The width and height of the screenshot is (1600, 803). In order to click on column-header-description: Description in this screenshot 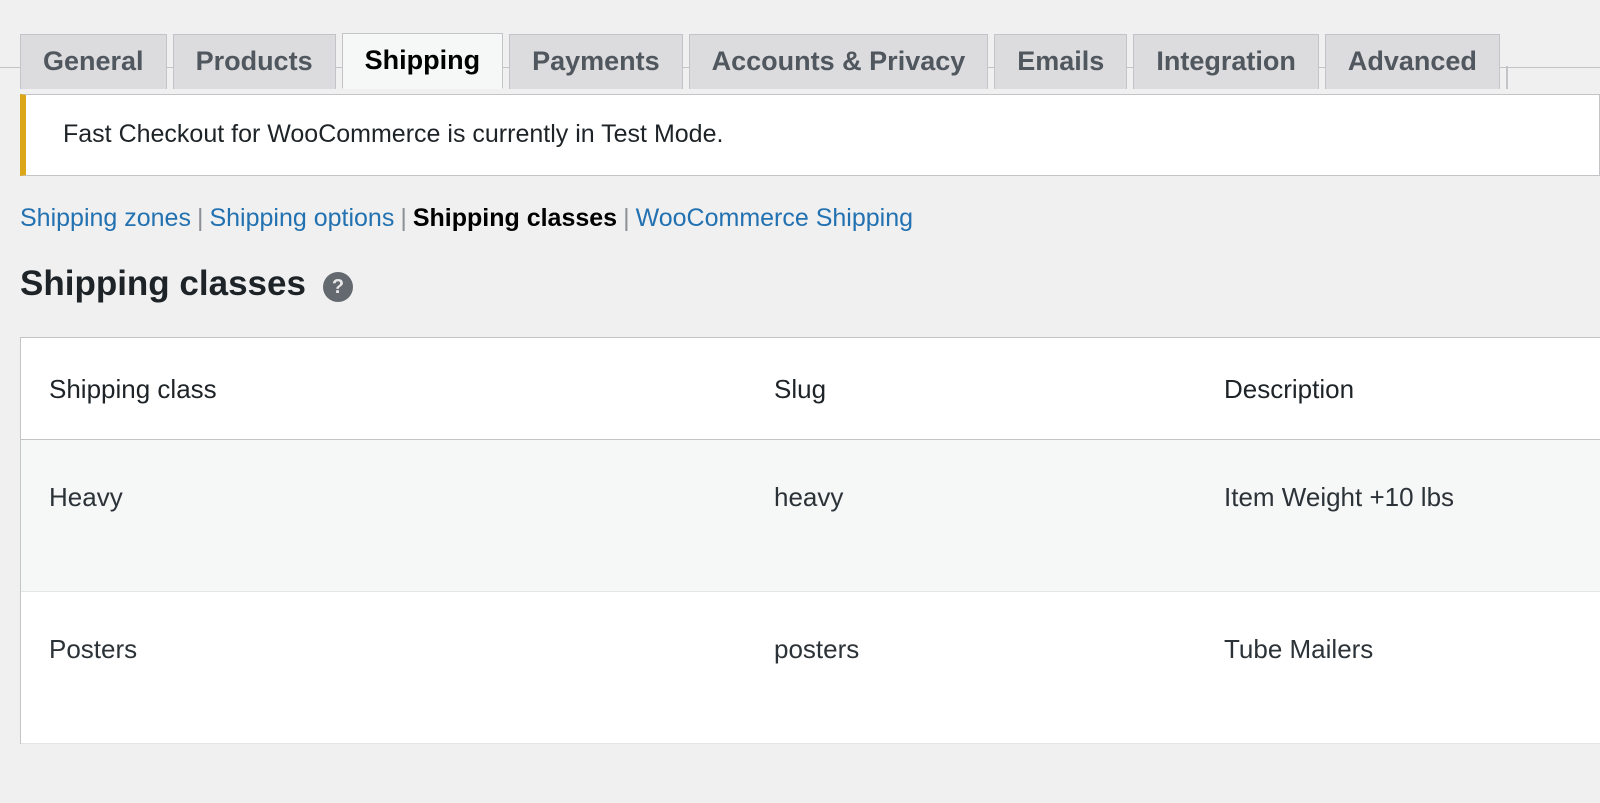, I will do `click(1398, 388)`.